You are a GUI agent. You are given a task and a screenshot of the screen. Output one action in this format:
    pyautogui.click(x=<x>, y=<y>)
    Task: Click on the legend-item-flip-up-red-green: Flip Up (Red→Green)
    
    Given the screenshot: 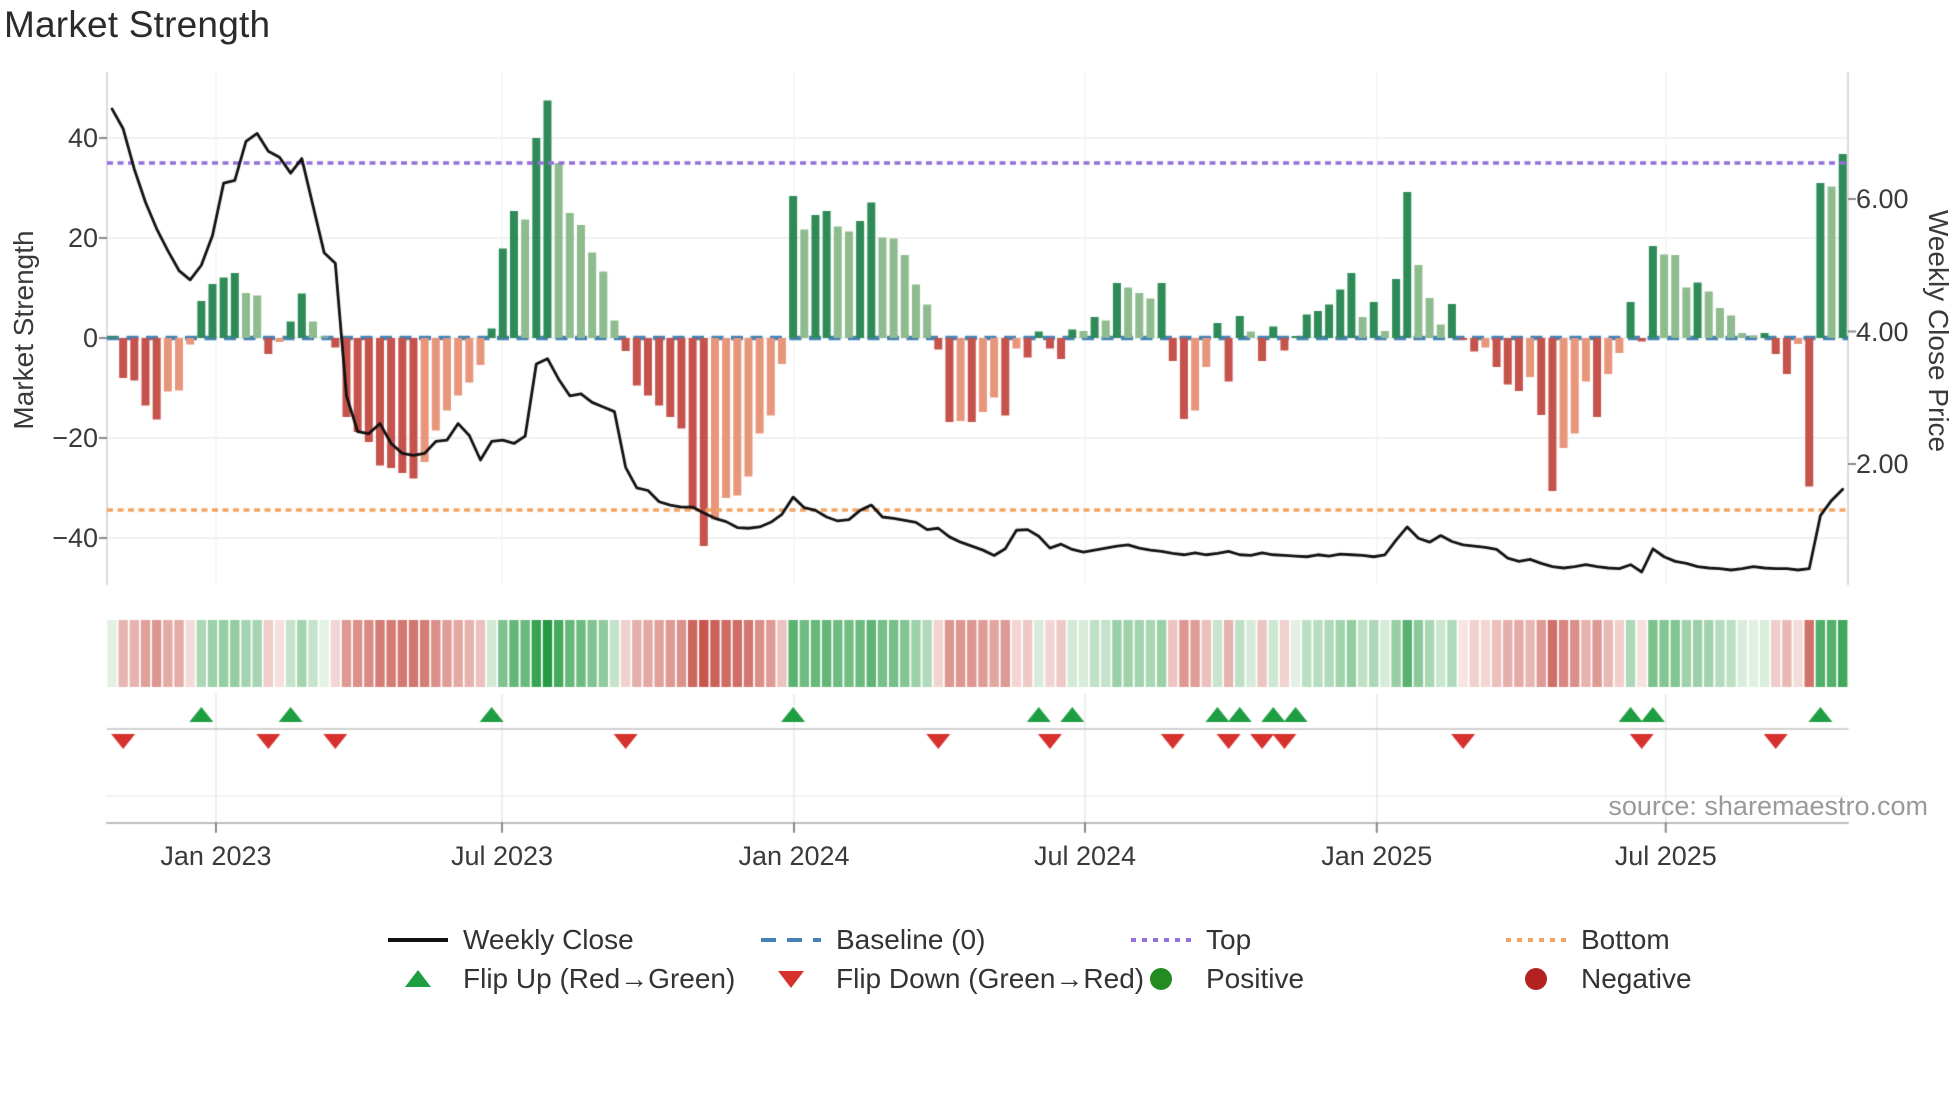 What is the action you would take?
    pyautogui.click(x=561, y=979)
    